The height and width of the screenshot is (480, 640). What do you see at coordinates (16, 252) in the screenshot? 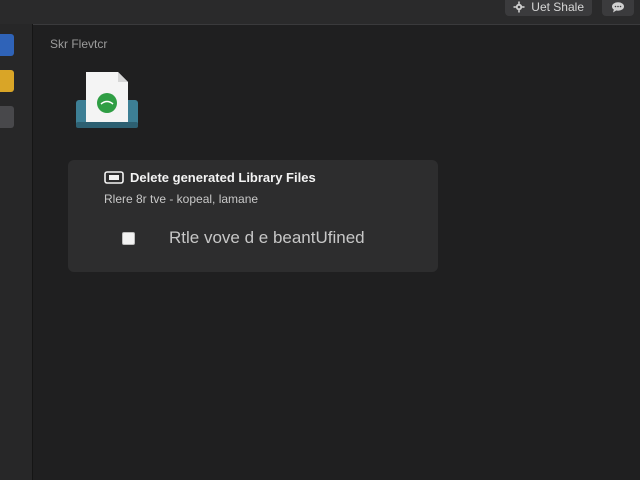
I see `left-dock` at bounding box center [16, 252].